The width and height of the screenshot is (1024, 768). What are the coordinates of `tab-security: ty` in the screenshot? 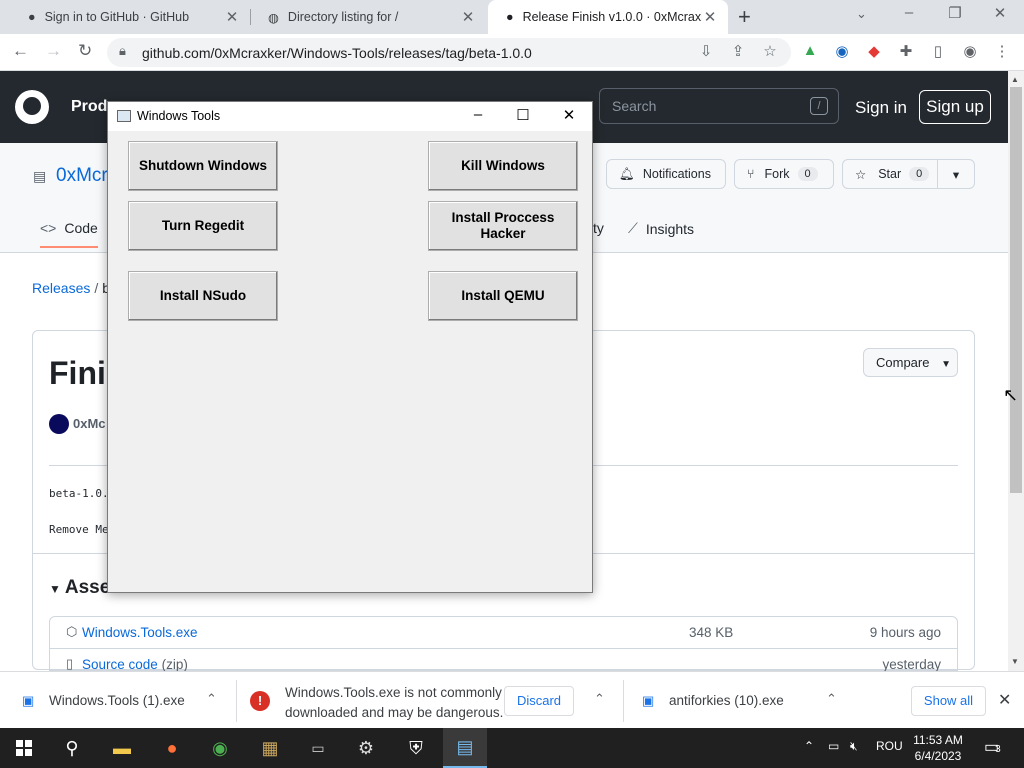 It's located at (598, 228).